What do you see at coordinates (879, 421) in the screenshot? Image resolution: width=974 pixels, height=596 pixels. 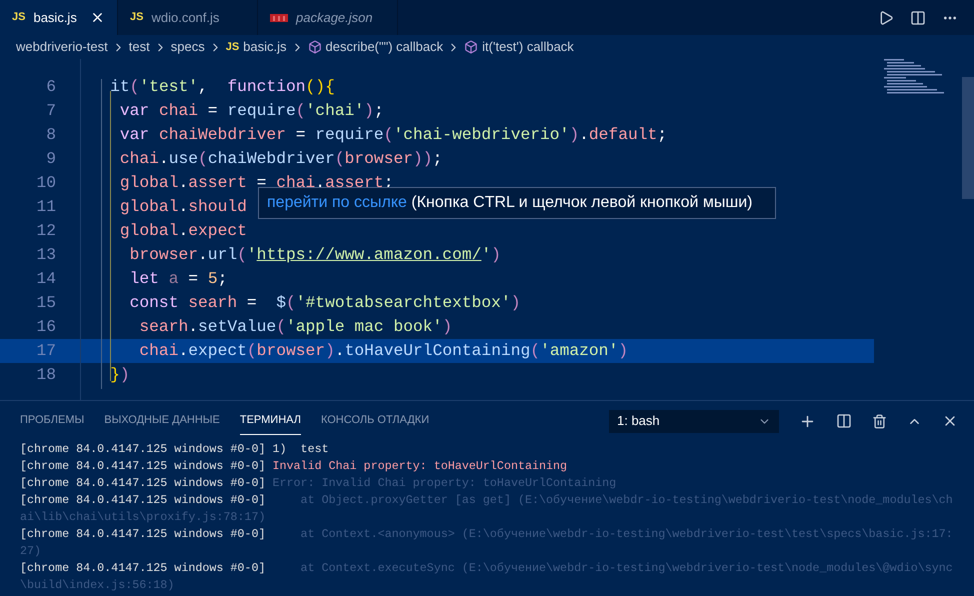 I see `trash-icon` at bounding box center [879, 421].